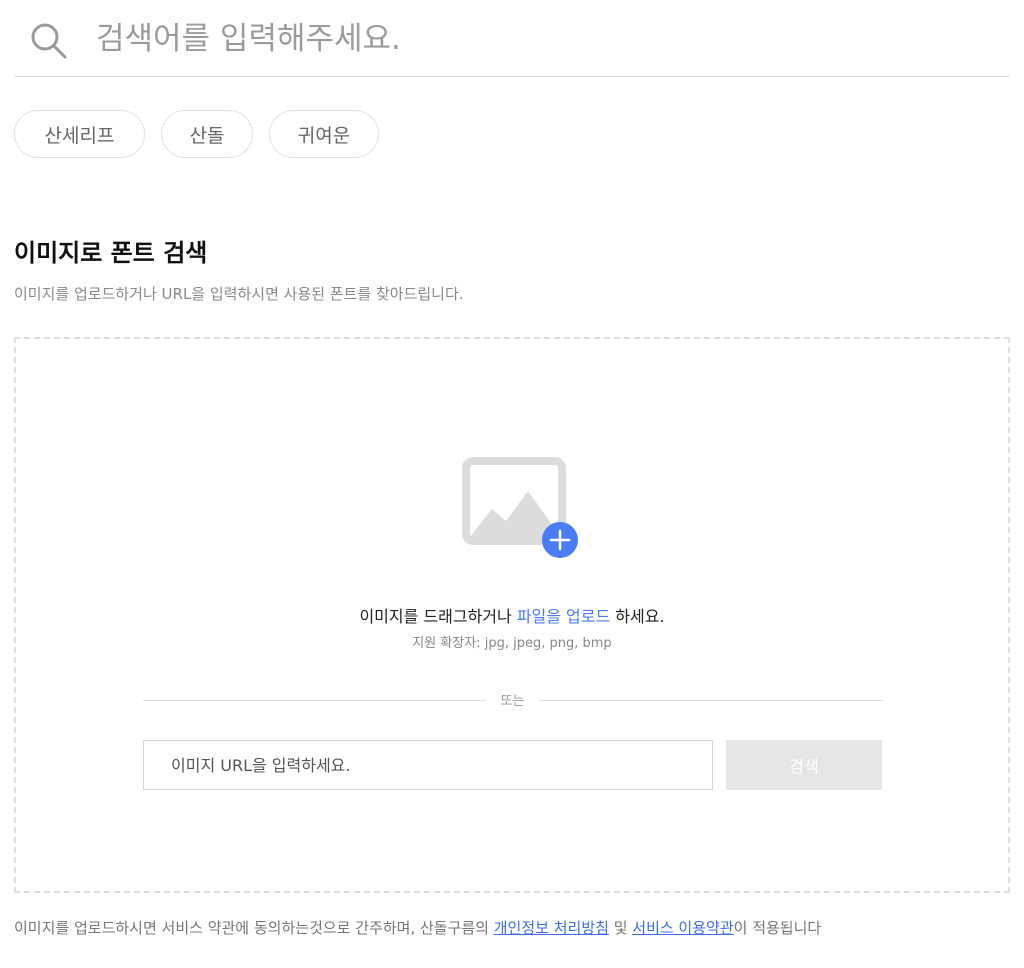 The image size is (1024, 968). What do you see at coordinates (804, 765) in the screenshot?
I see `url-search-button: 검색` at bounding box center [804, 765].